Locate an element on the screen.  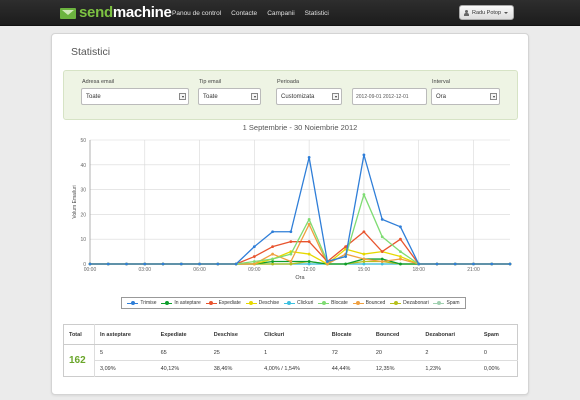
y-tick-label: 40 is located at coordinates (83, 166).